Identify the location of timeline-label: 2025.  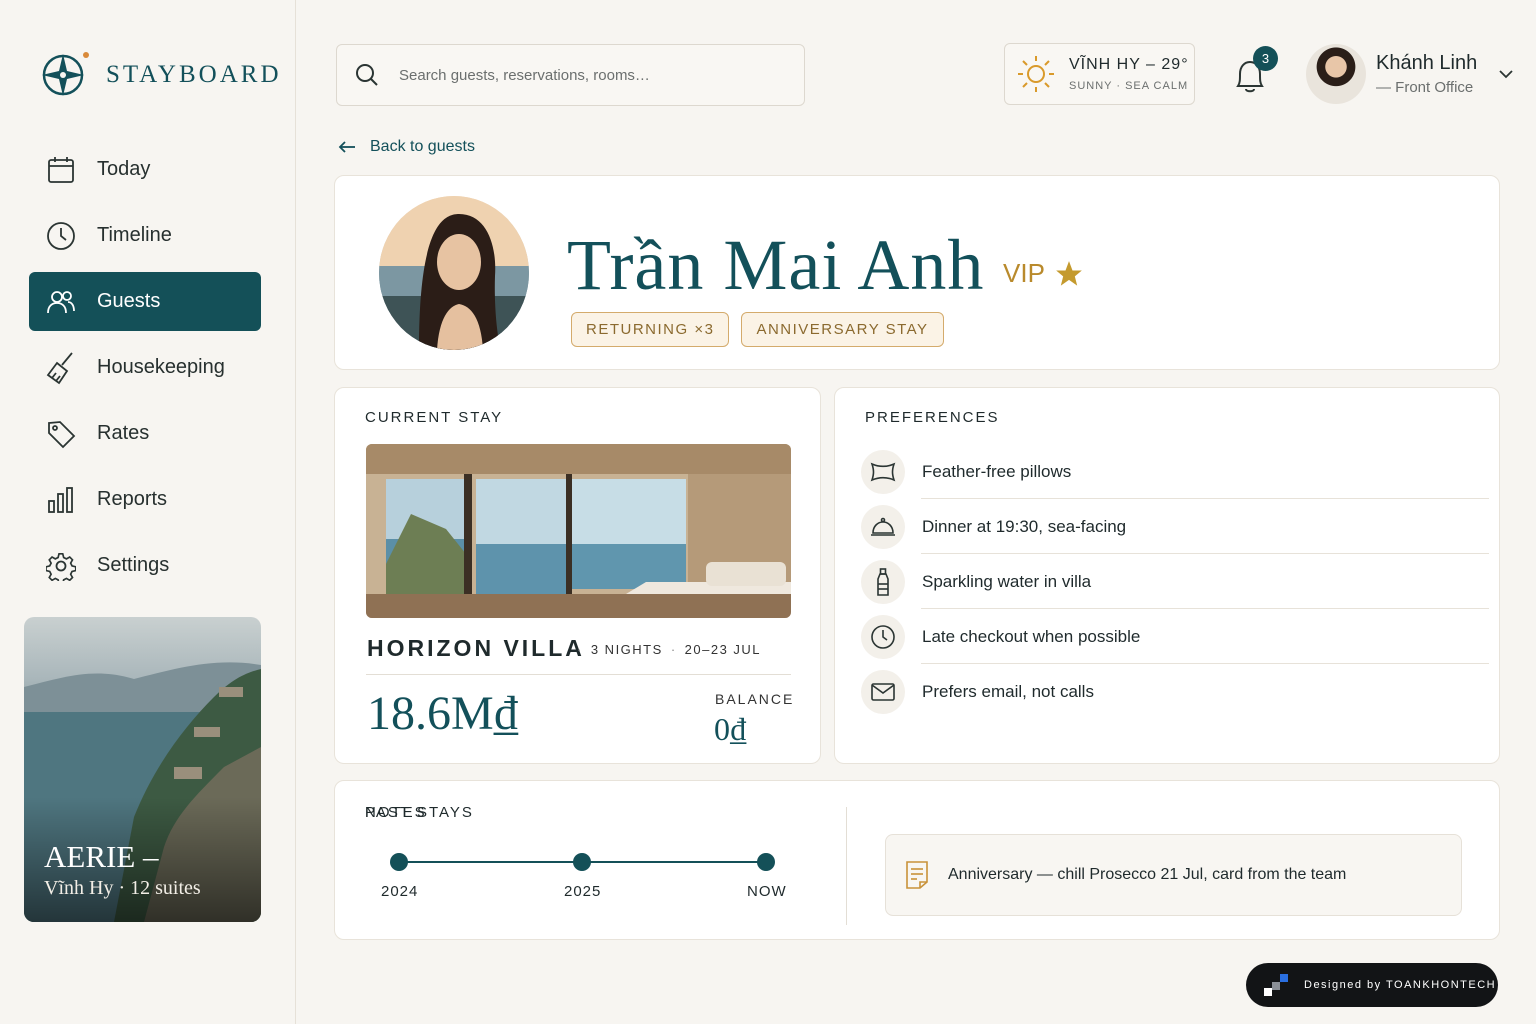
(583, 891).